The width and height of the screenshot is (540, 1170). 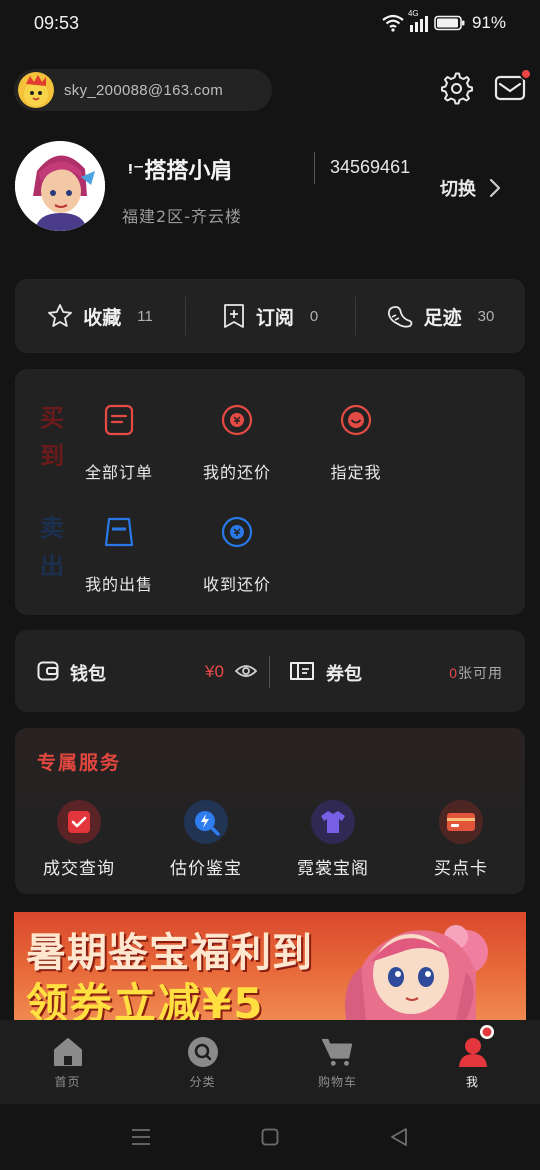 What do you see at coordinates (270, 966) in the screenshot?
I see `promo-banner: 暑期鉴宝福利到 领券立减¥5` at bounding box center [270, 966].